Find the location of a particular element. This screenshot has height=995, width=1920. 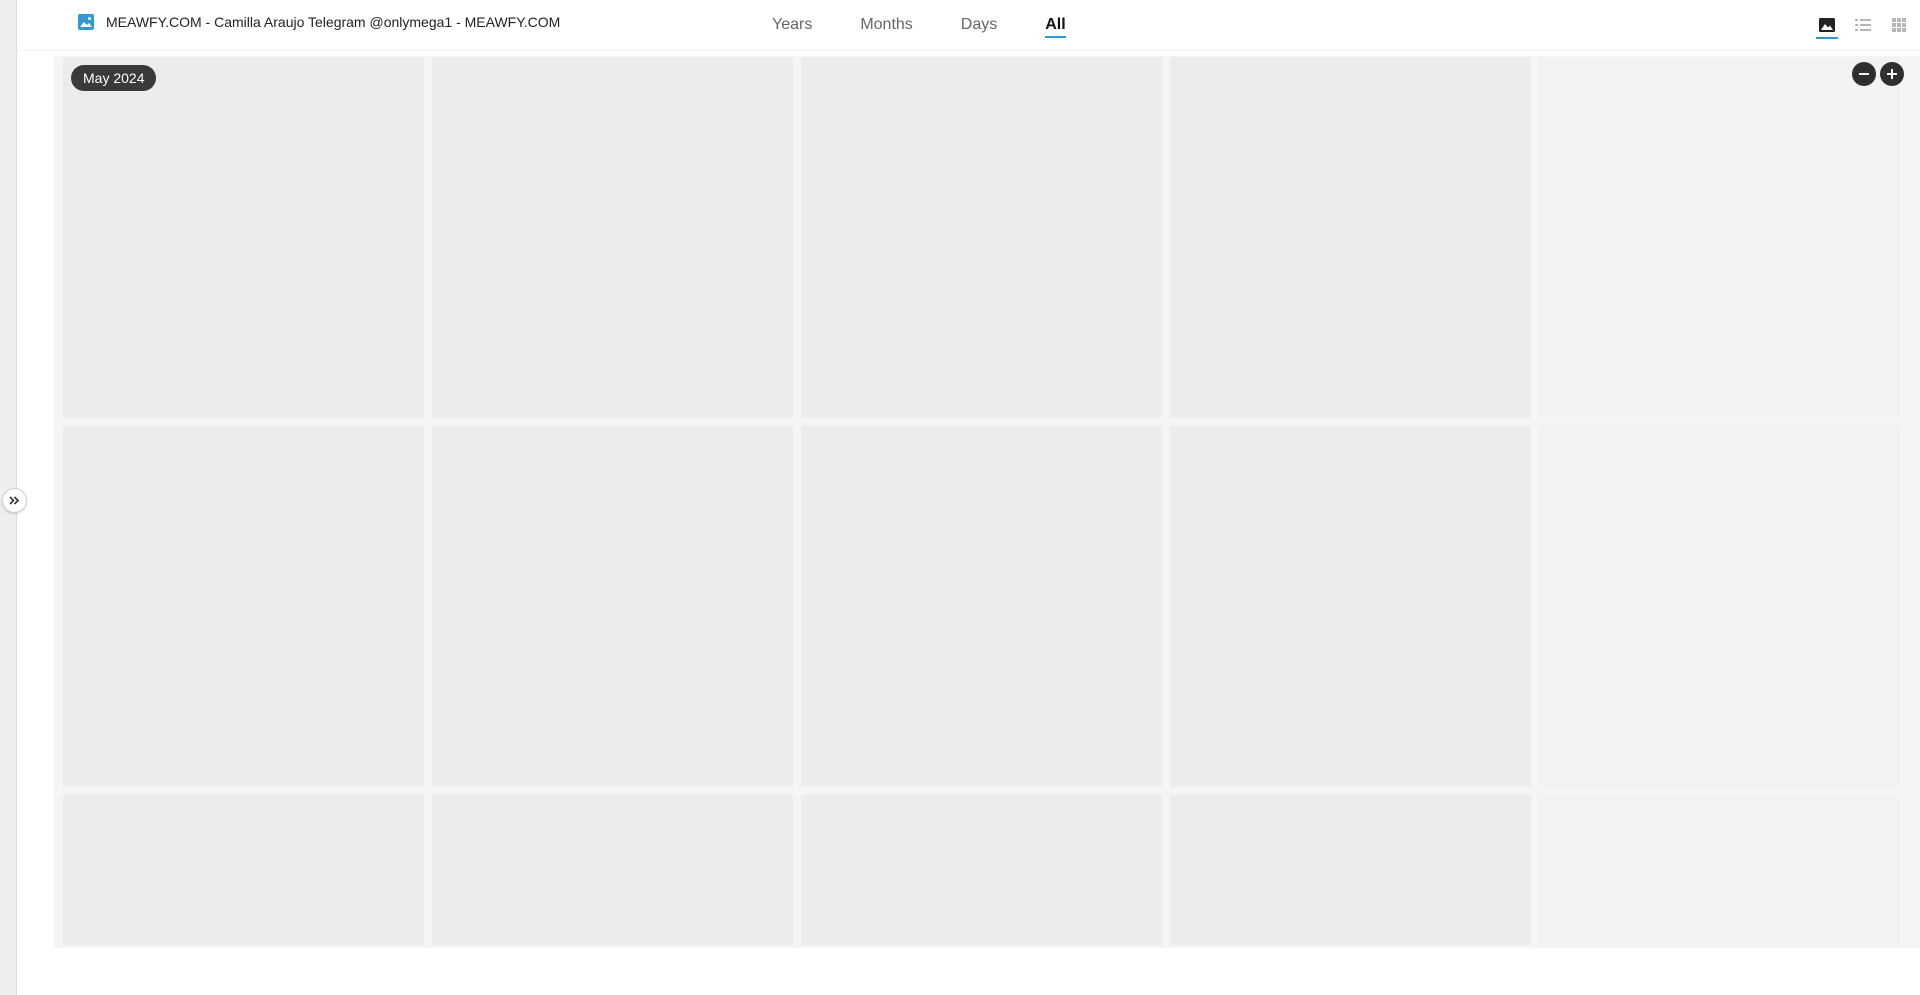

date-section-badge: May 2024 is located at coordinates (114, 78).